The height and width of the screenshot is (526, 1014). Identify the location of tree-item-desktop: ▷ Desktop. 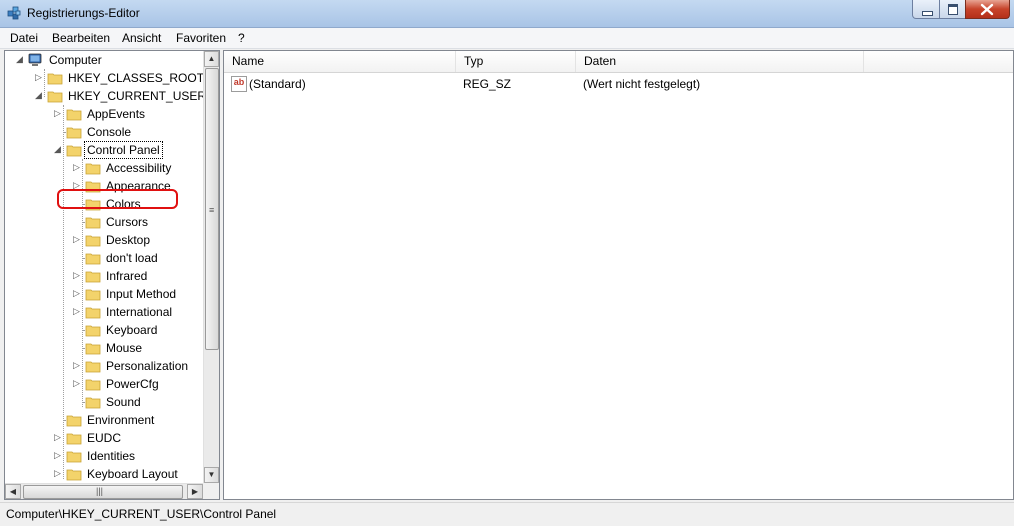
(104, 240).